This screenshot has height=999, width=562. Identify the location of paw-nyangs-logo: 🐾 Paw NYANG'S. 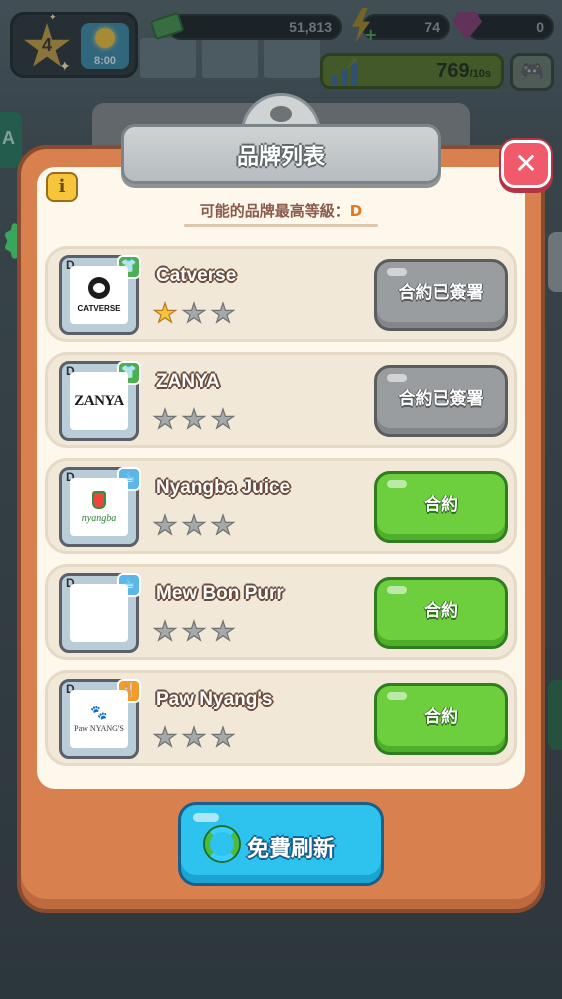
(99, 719).